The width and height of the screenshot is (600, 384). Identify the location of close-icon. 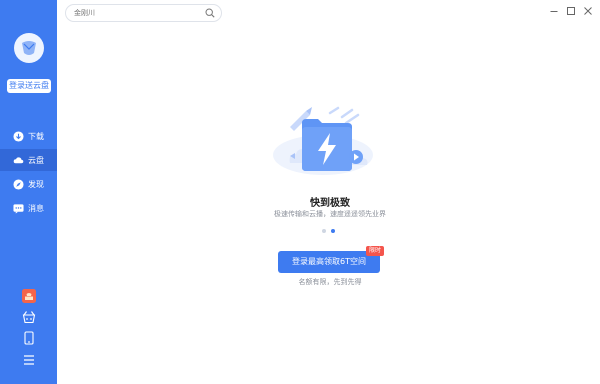
(588, 11).